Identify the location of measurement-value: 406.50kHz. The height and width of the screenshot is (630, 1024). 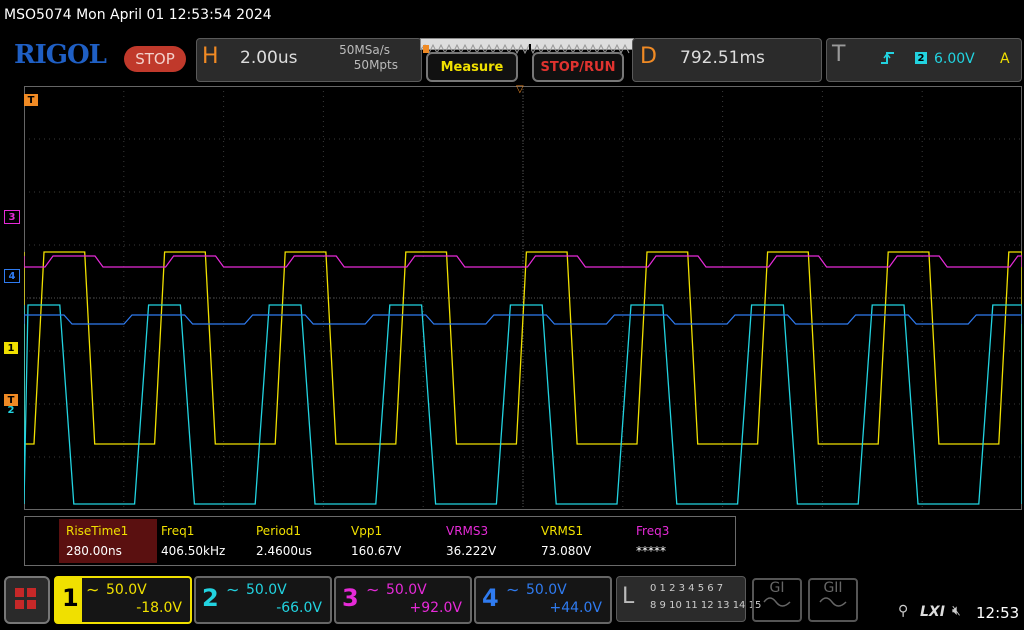
(193, 551).